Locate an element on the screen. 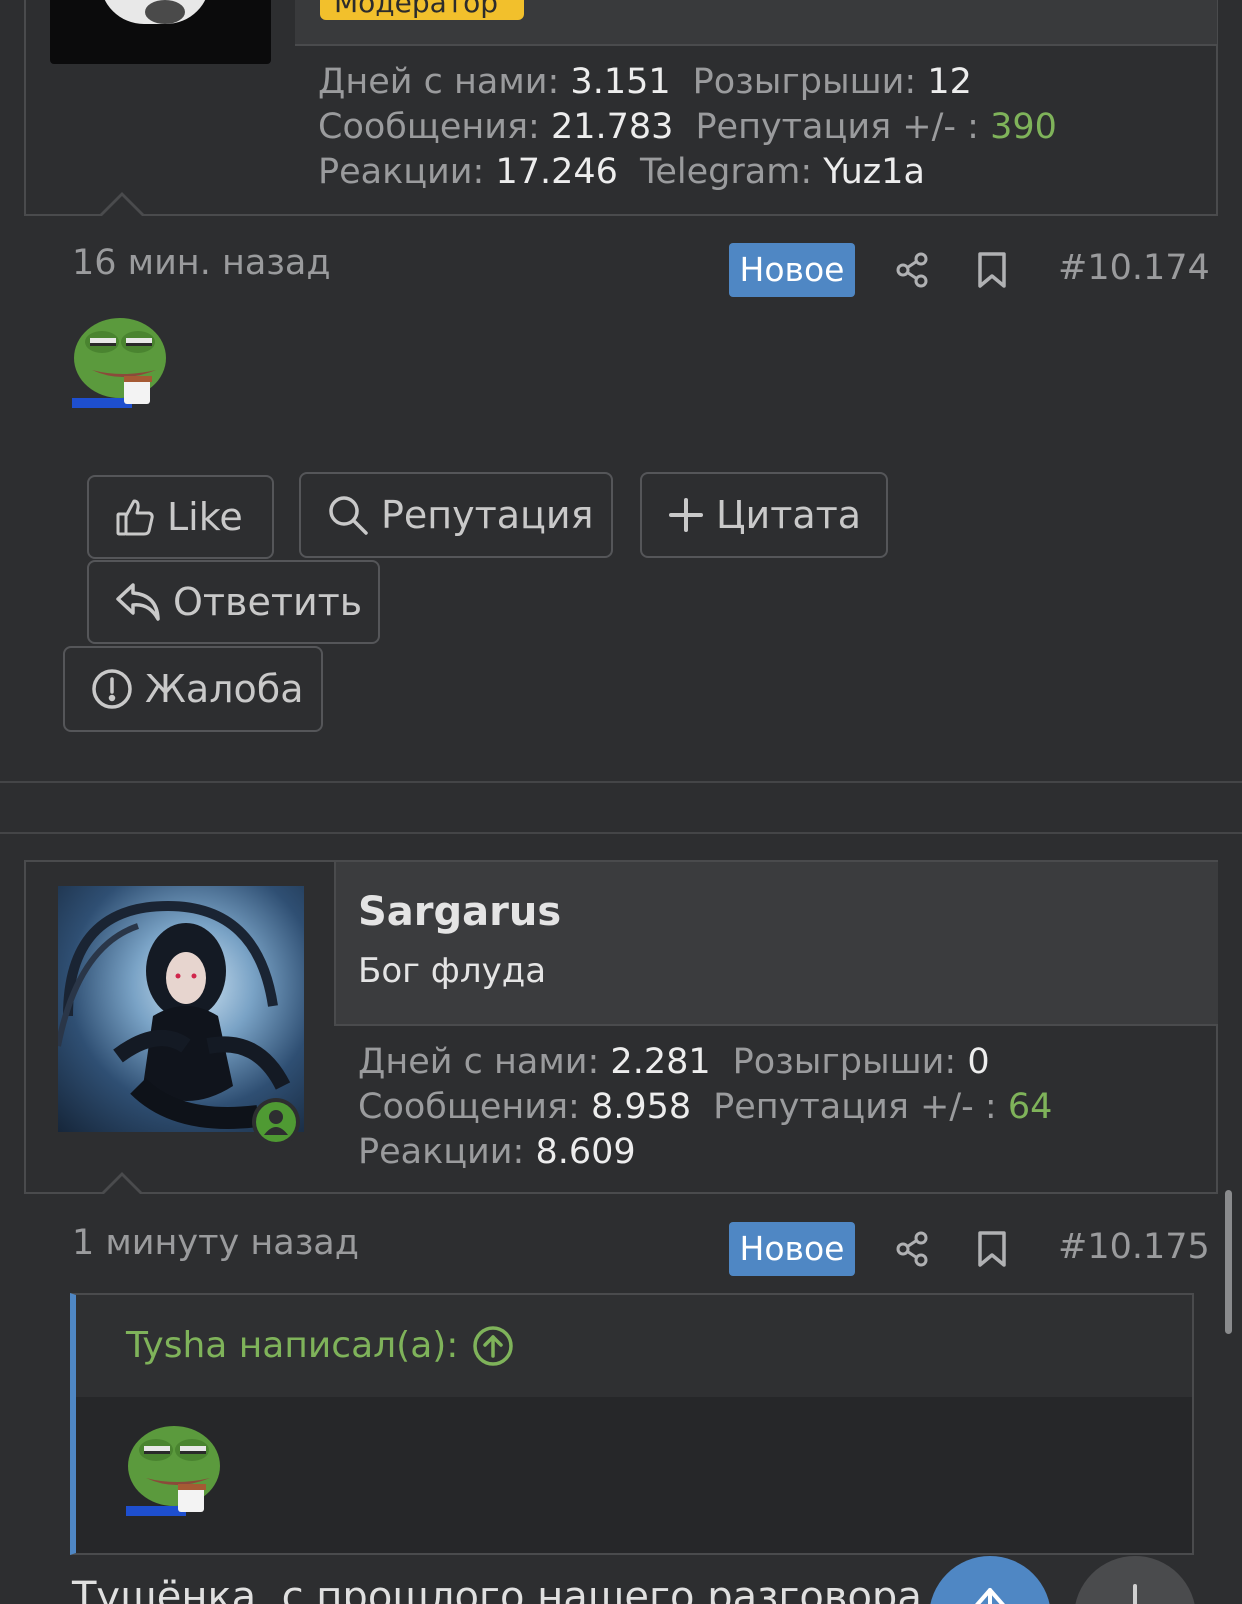 The width and height of the screenshot is (1242, 1604). post2-time: 1 минуту назад is located at coordinates (215, 1243).